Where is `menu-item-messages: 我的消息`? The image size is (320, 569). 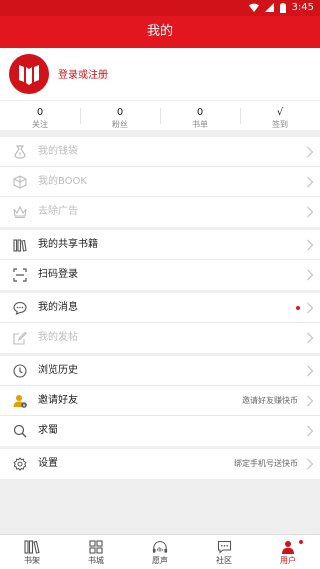 menu-item-messages: 我的消息 is located at coordinates (160, 308).